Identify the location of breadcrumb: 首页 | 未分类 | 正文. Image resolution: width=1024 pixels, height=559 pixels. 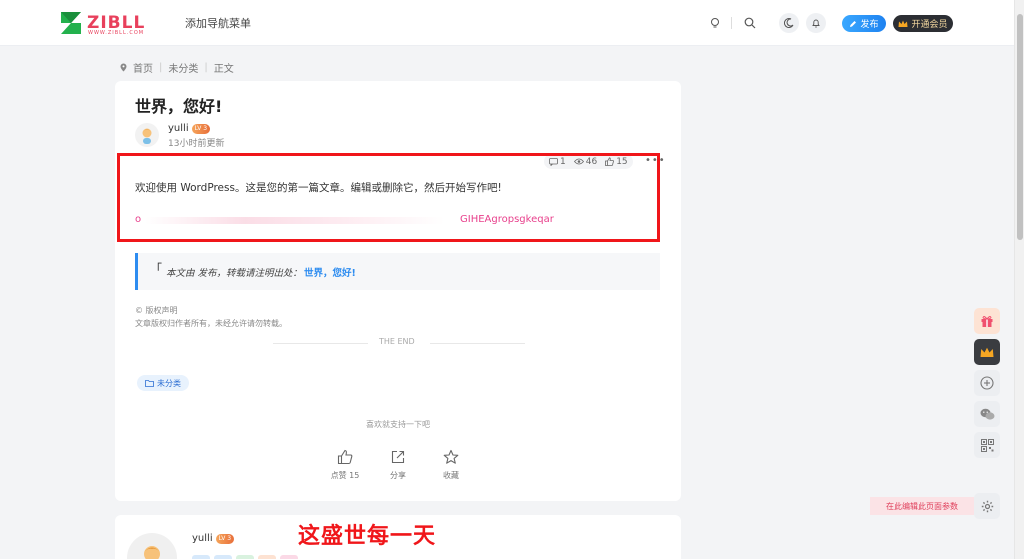
(177, 67).